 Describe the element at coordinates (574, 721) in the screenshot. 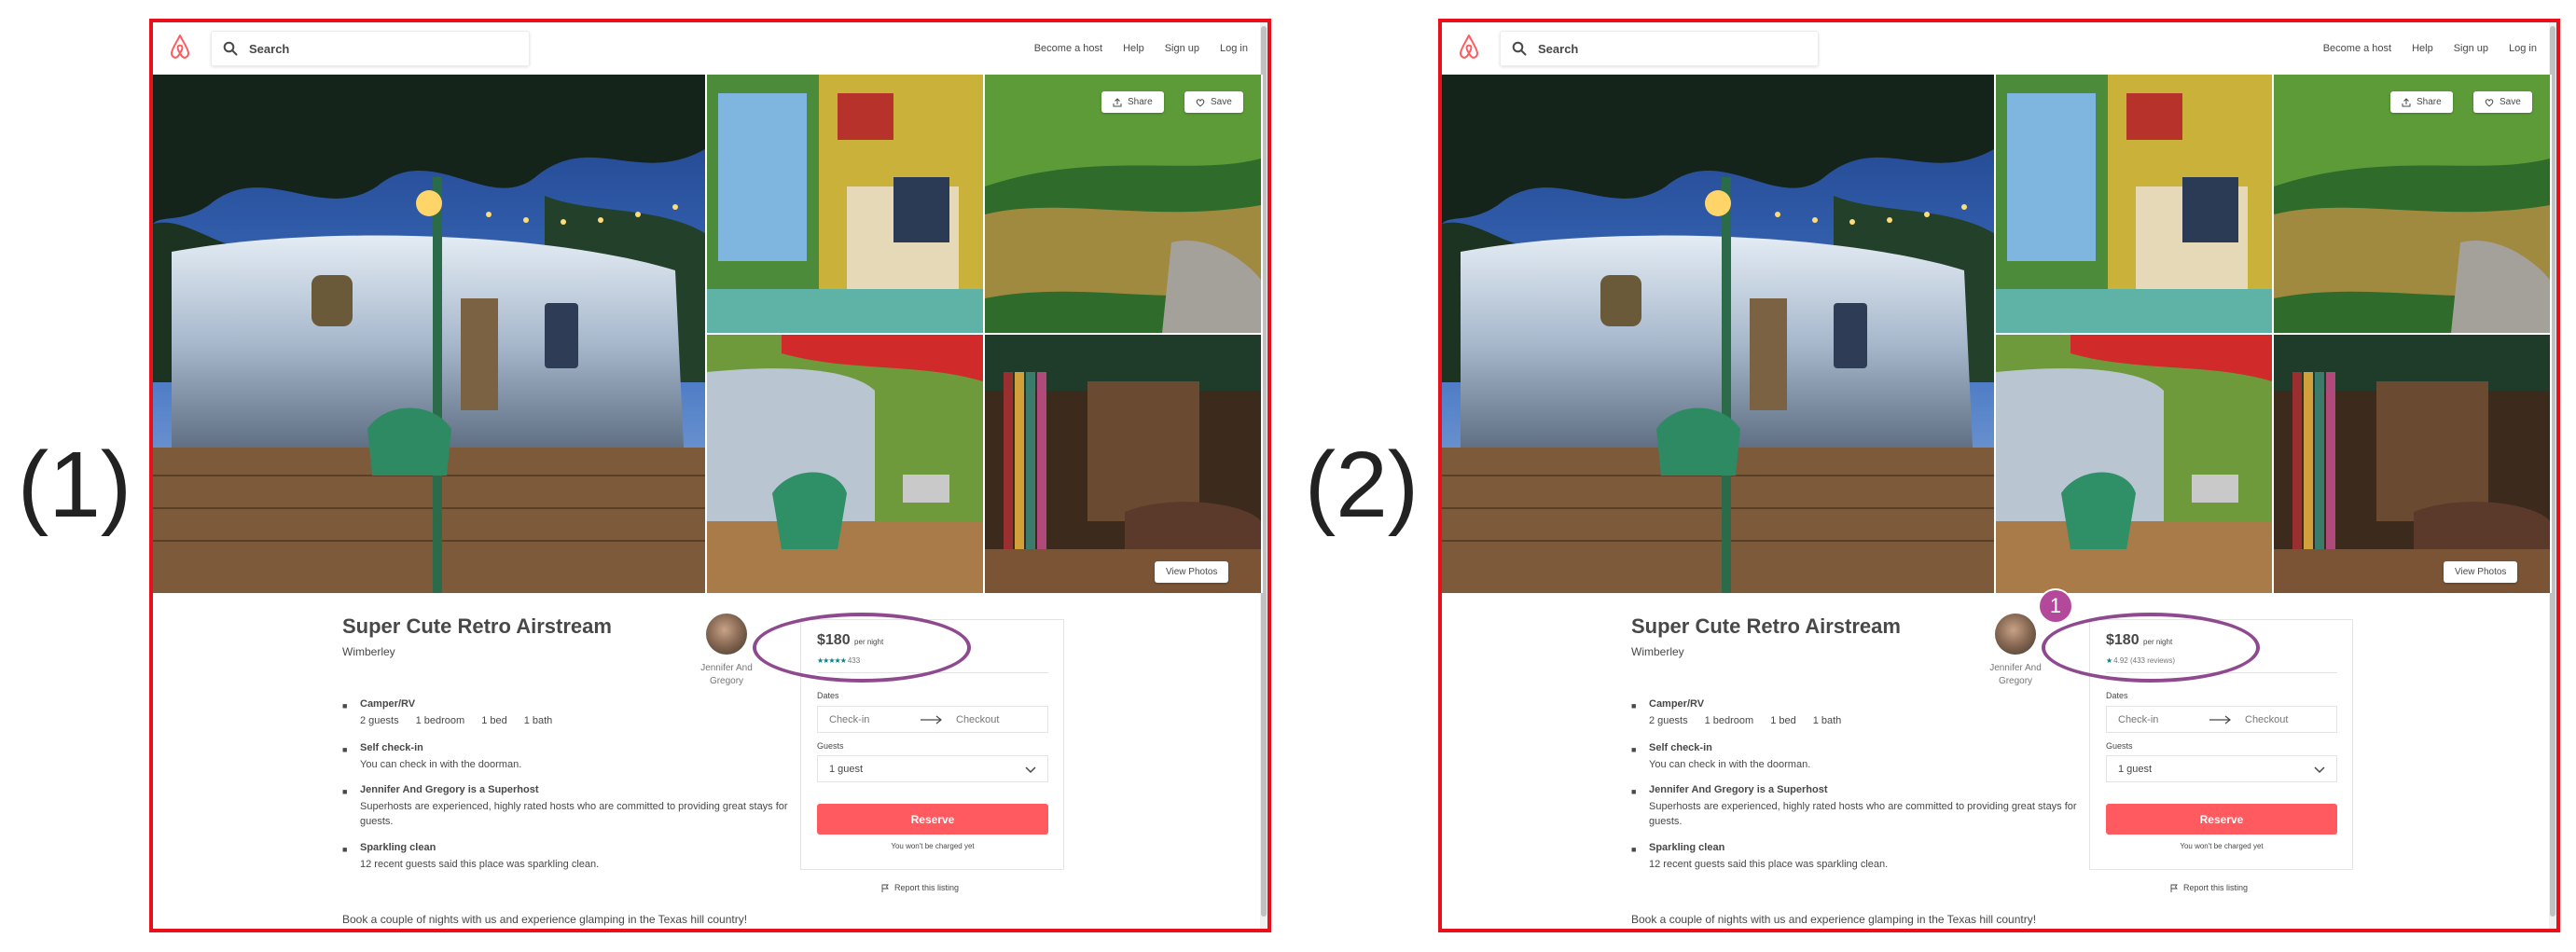

I see `feature-specs: 2 guests 1 bedroom 1 bed 1 bath` at that location.